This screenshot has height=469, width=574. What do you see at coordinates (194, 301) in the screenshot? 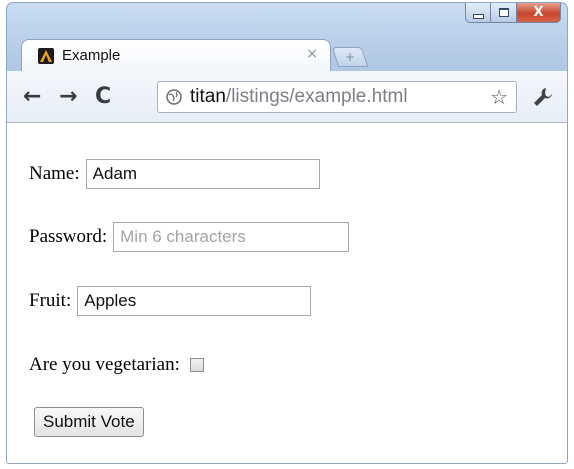
I see `fruit-input` at bounding box center [194, 301].